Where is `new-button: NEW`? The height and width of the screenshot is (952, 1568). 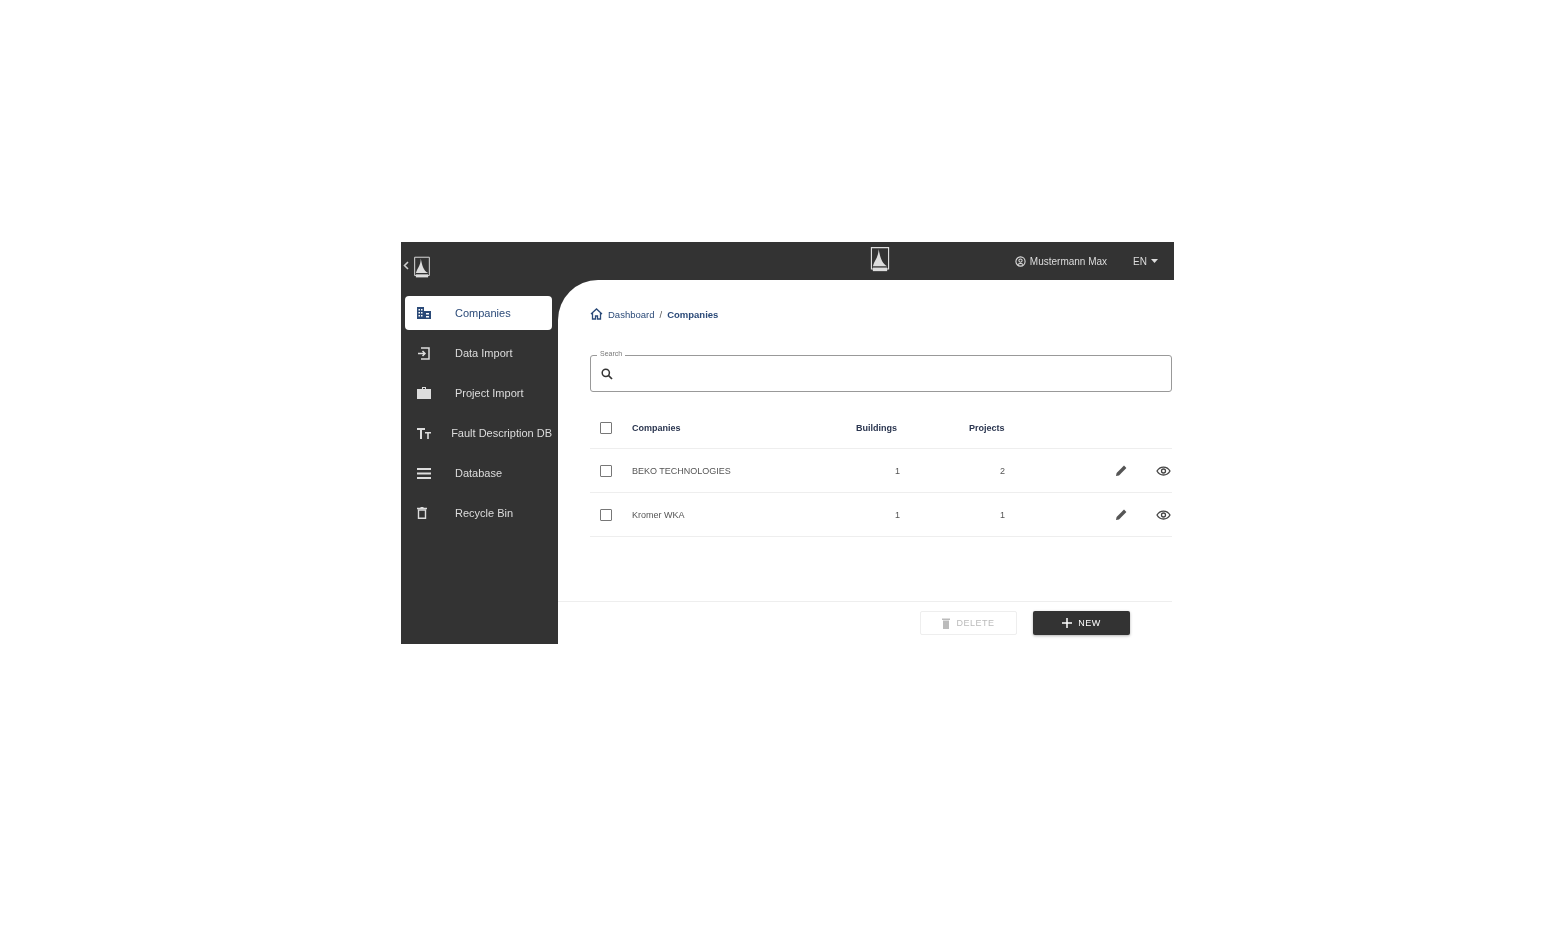
new-button: NEW is located at coordinates (1081, 623).